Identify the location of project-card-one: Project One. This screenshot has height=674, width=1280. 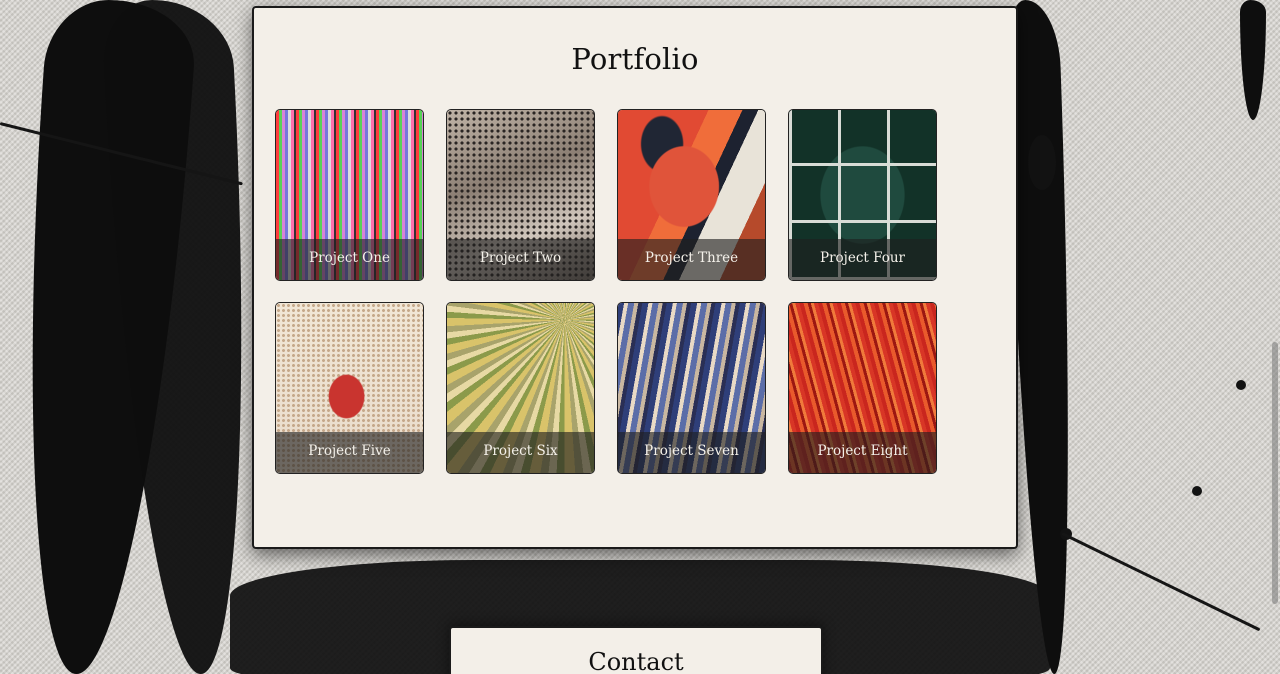
(349, 195).